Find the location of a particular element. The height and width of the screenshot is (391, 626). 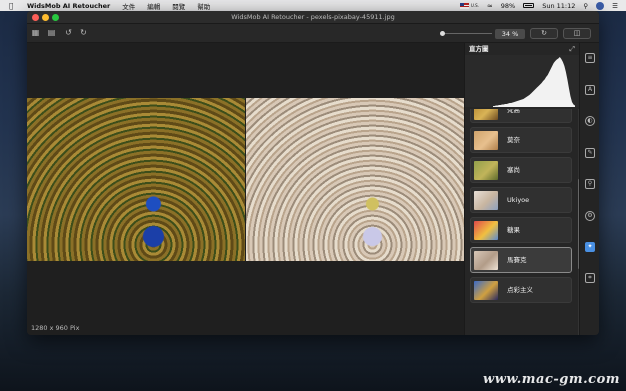

panel-title: 直方圖 is located at coordinates (479, 49).